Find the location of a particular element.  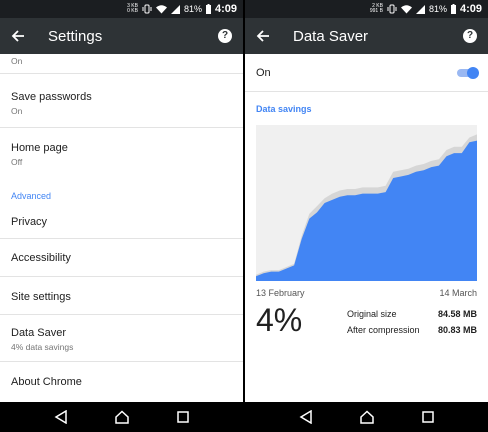

settings-item-data-saver: Data Saver 4% data savings is located at coordinates (121, 339).